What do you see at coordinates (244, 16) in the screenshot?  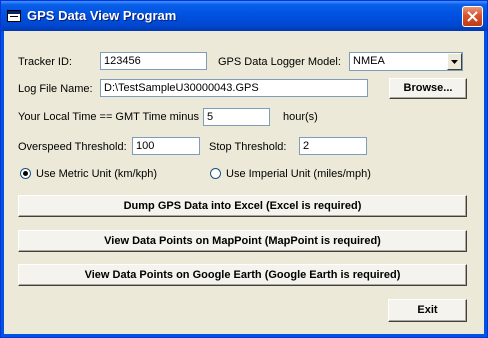 I see `title-bar: GPS Data View Program` at bounding box center [244, 16].